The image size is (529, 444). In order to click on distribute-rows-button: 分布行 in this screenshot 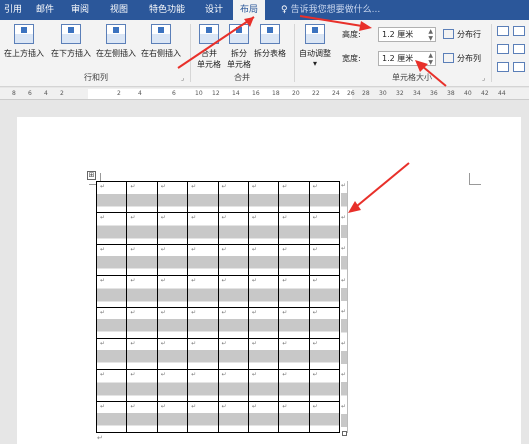, I will do `click(462, 34)`.